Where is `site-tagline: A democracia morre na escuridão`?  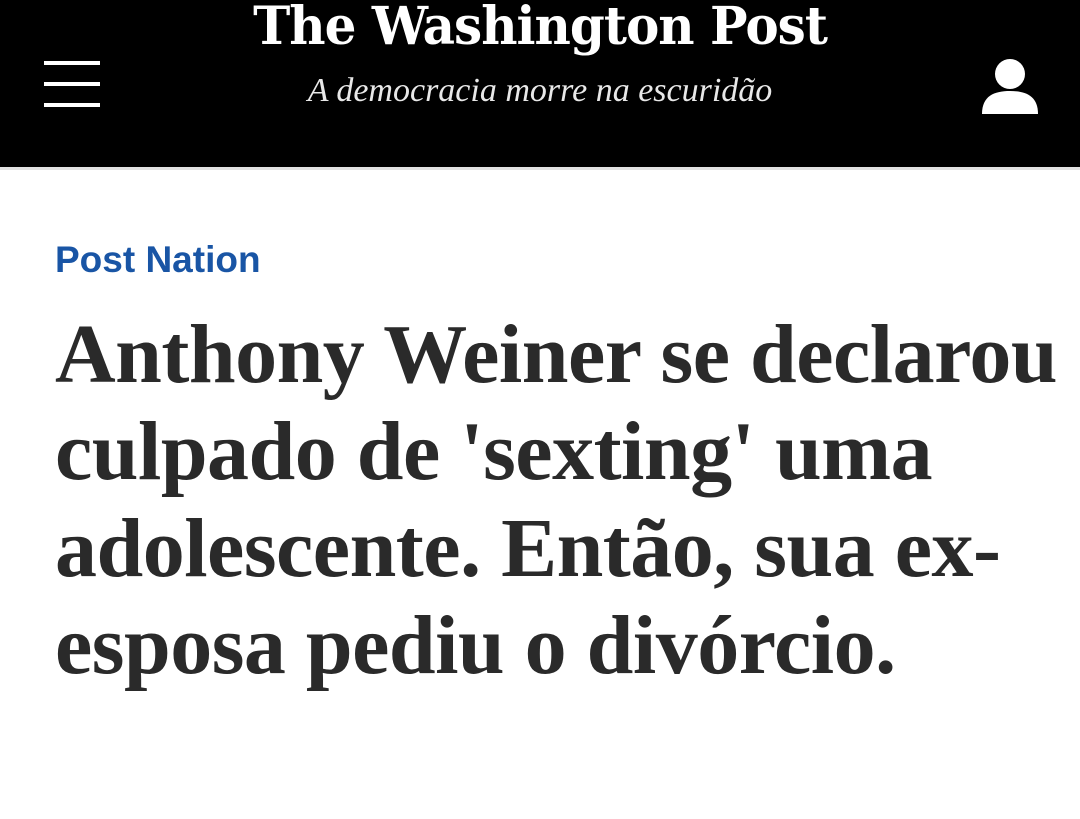 site-tagline: A democracia morre na escuridão is located at coordinates (540, 90).